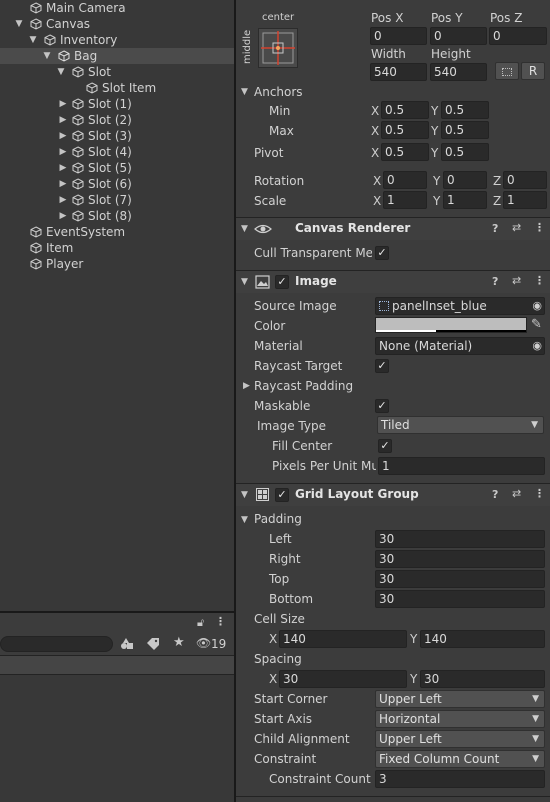 This screenshot has height=802, width=550. What do you see at coordinates (117, 56) in the screenshot?
I see `hierarchy-item-bag: ▼ Bag` at bounding box center [117, 56].